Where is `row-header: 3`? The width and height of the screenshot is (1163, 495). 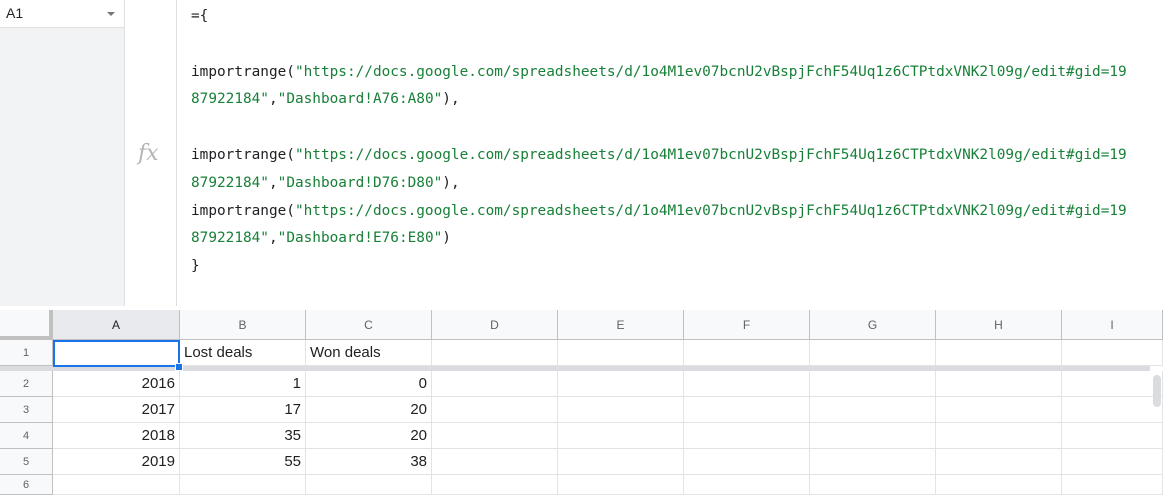 row-header: 3 is located at coordinates (26, 410).